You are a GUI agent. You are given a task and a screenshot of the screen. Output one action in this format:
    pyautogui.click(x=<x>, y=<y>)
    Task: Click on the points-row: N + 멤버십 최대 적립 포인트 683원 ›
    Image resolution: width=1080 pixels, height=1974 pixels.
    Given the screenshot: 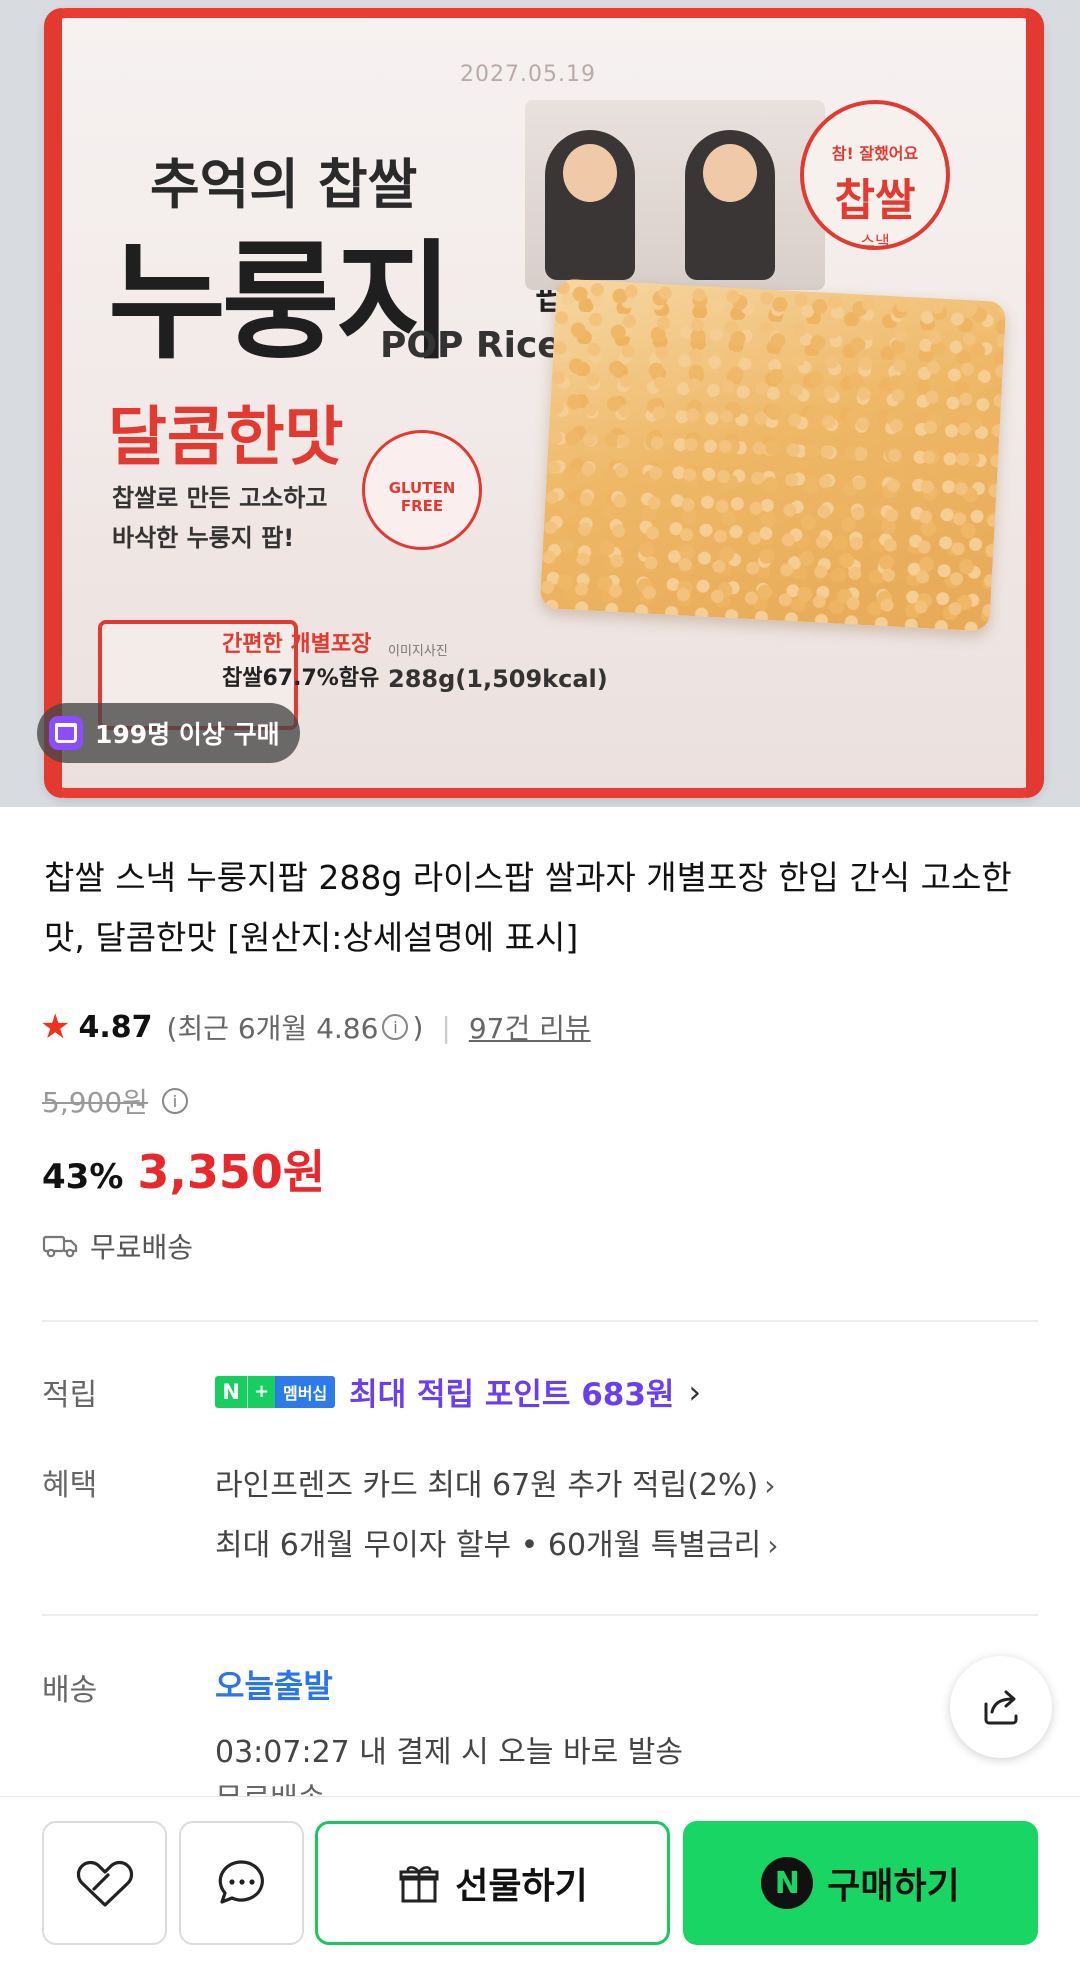 What is the action you would take?
    pyautogui.click(x=458, y=1391)
    